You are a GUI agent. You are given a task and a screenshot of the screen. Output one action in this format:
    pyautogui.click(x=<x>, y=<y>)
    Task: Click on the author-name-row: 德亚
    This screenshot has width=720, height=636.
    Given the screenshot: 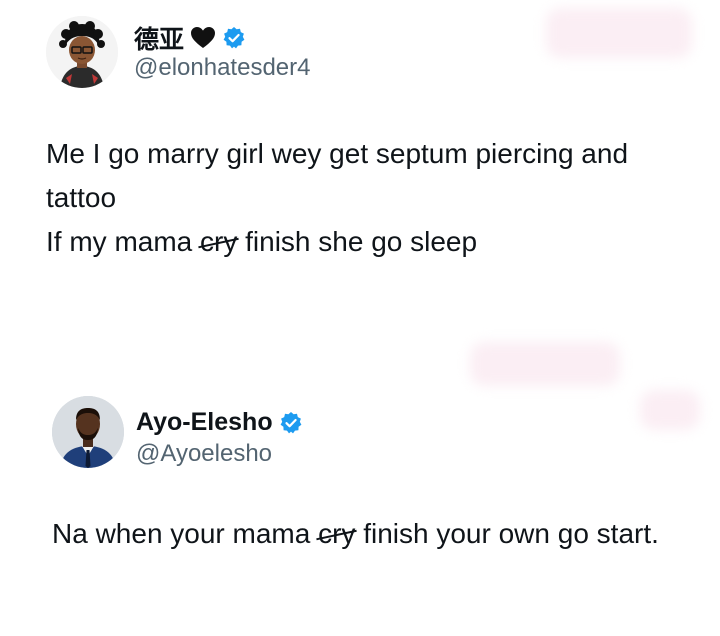 What is the action you would take?
    pyautogui.click(x=190, y=38)
    